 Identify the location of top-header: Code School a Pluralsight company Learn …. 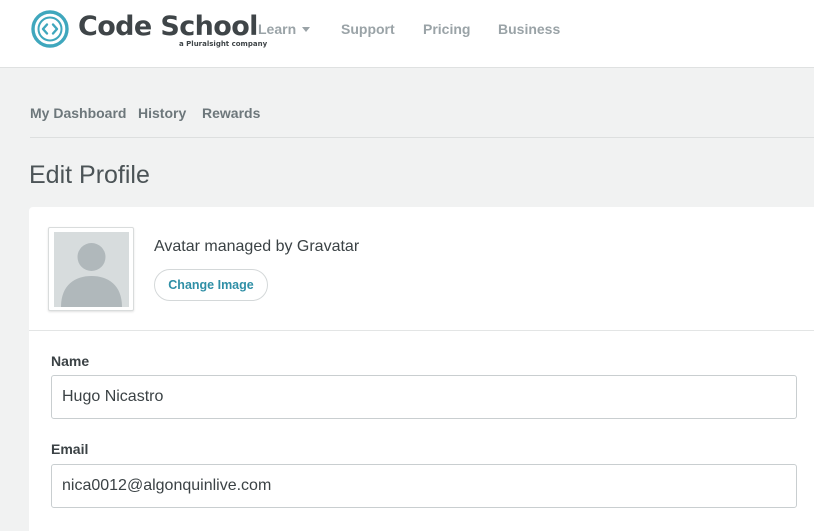
(407, 34).